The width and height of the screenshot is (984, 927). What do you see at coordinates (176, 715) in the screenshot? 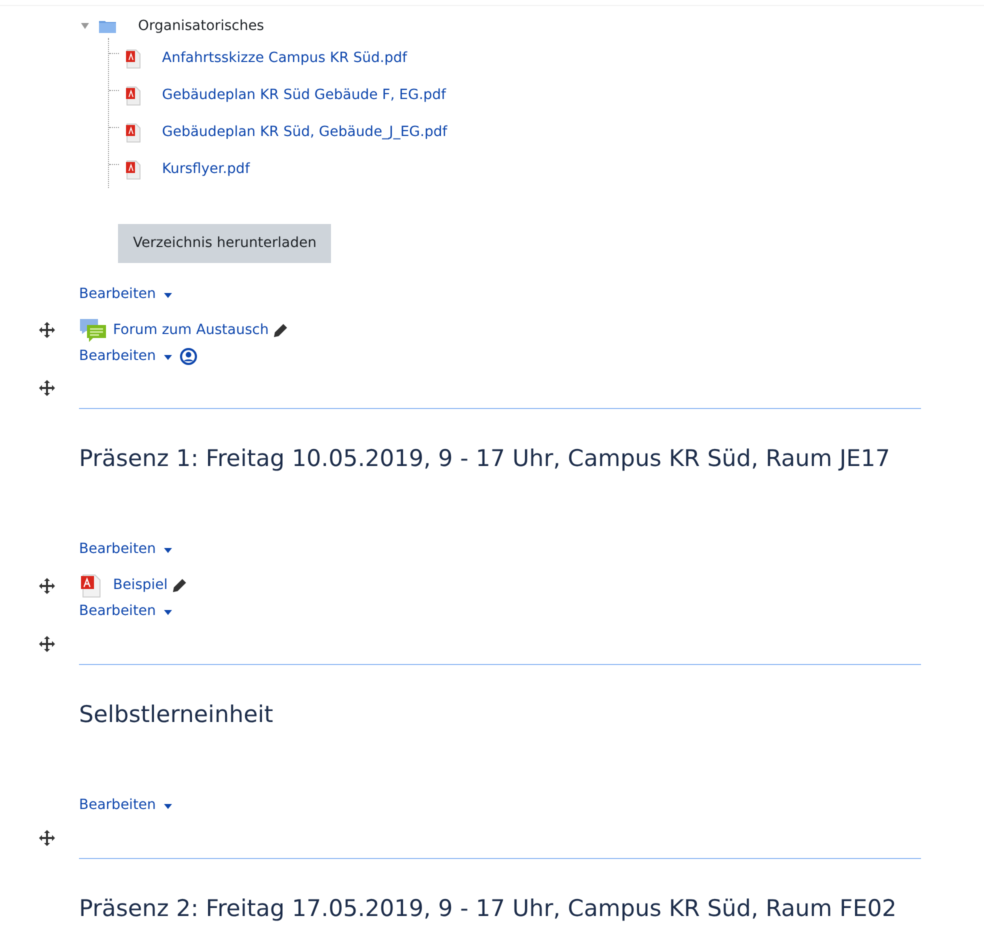
I see `section-heading: Selbstlerneinheit` at bounding box center [176, 715].